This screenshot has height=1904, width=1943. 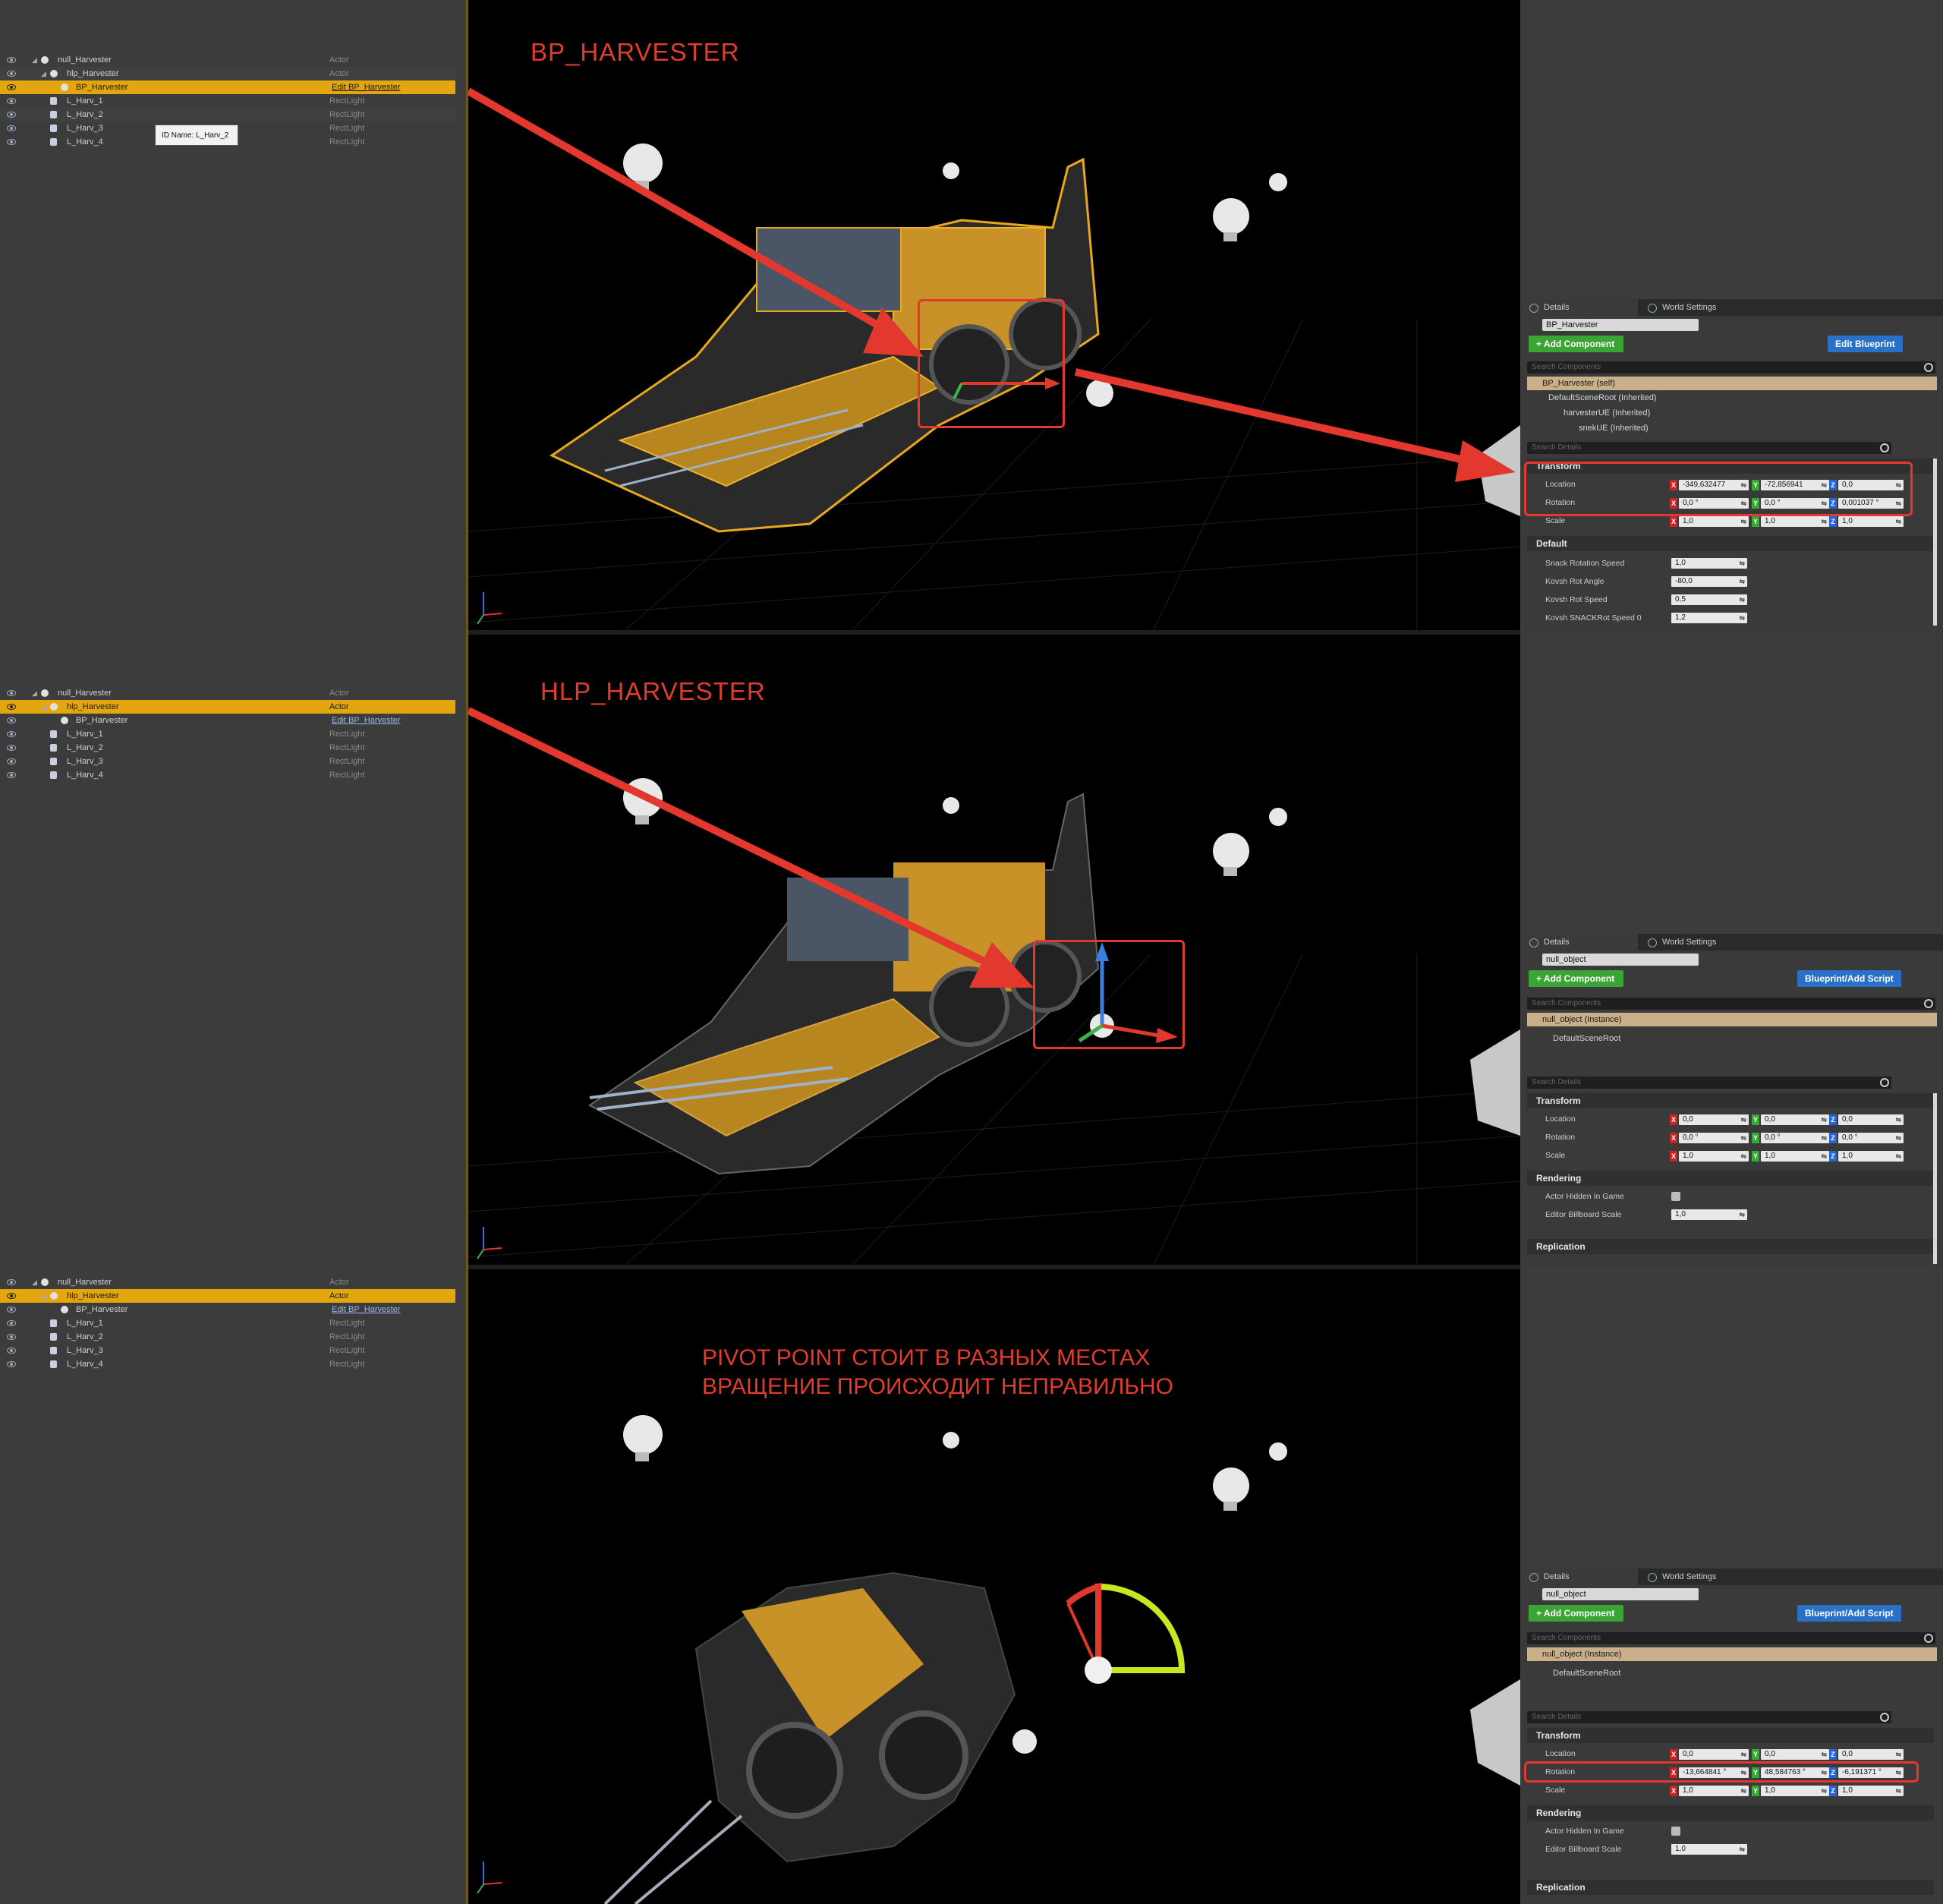 What do you see at coordinates (809, 1738) in the screenshot?
I see `harvester-model` at bounding box center [809, 1738].